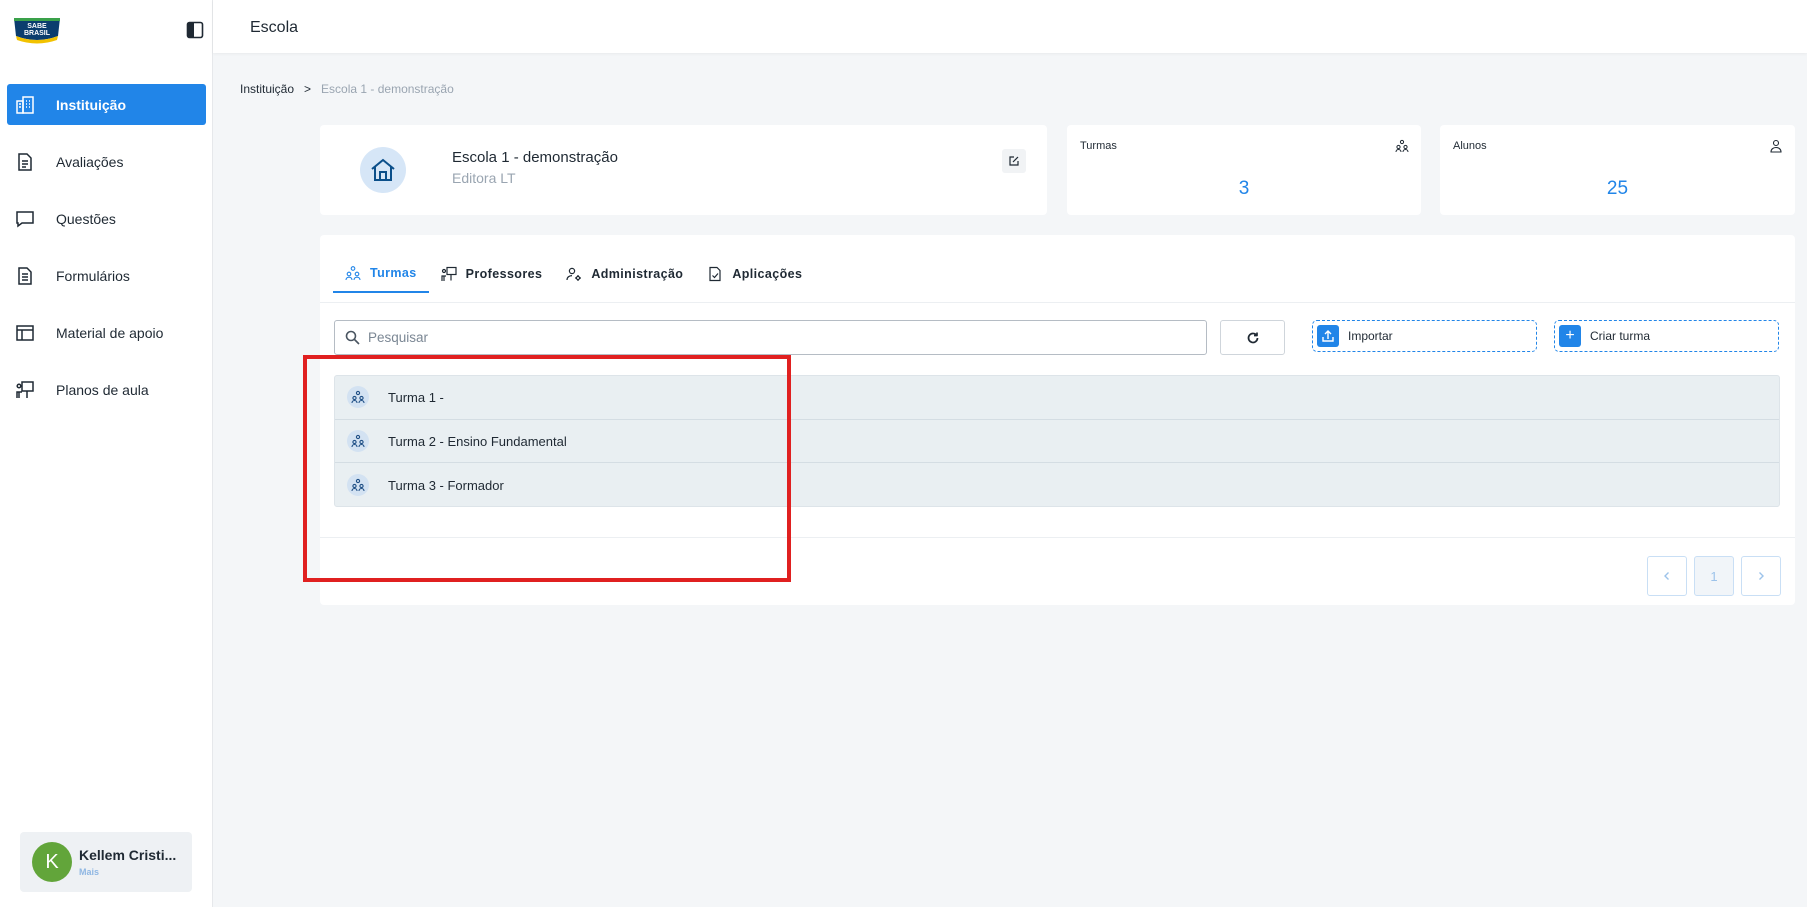  I want to click on list-item: Turma 2 - Ensino Fundamental, so click(1057, 442).